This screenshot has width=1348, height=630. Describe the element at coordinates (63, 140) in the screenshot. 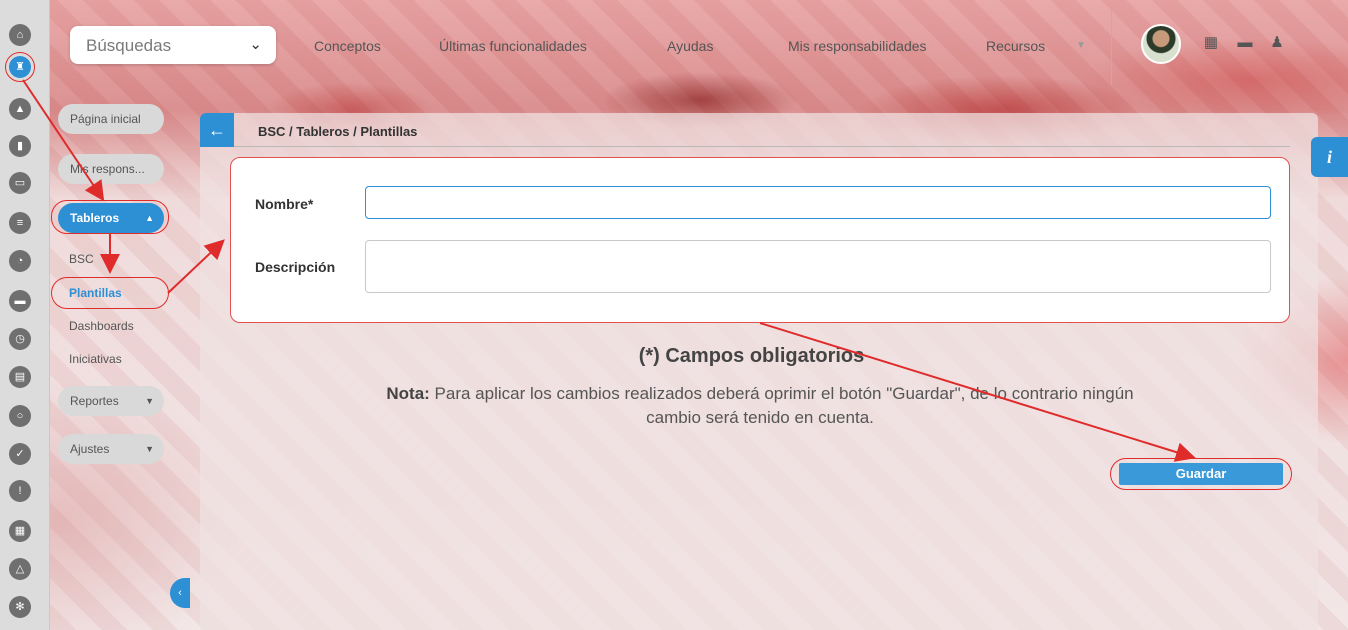

I see `arrow-rail-to-tableros` at that location.